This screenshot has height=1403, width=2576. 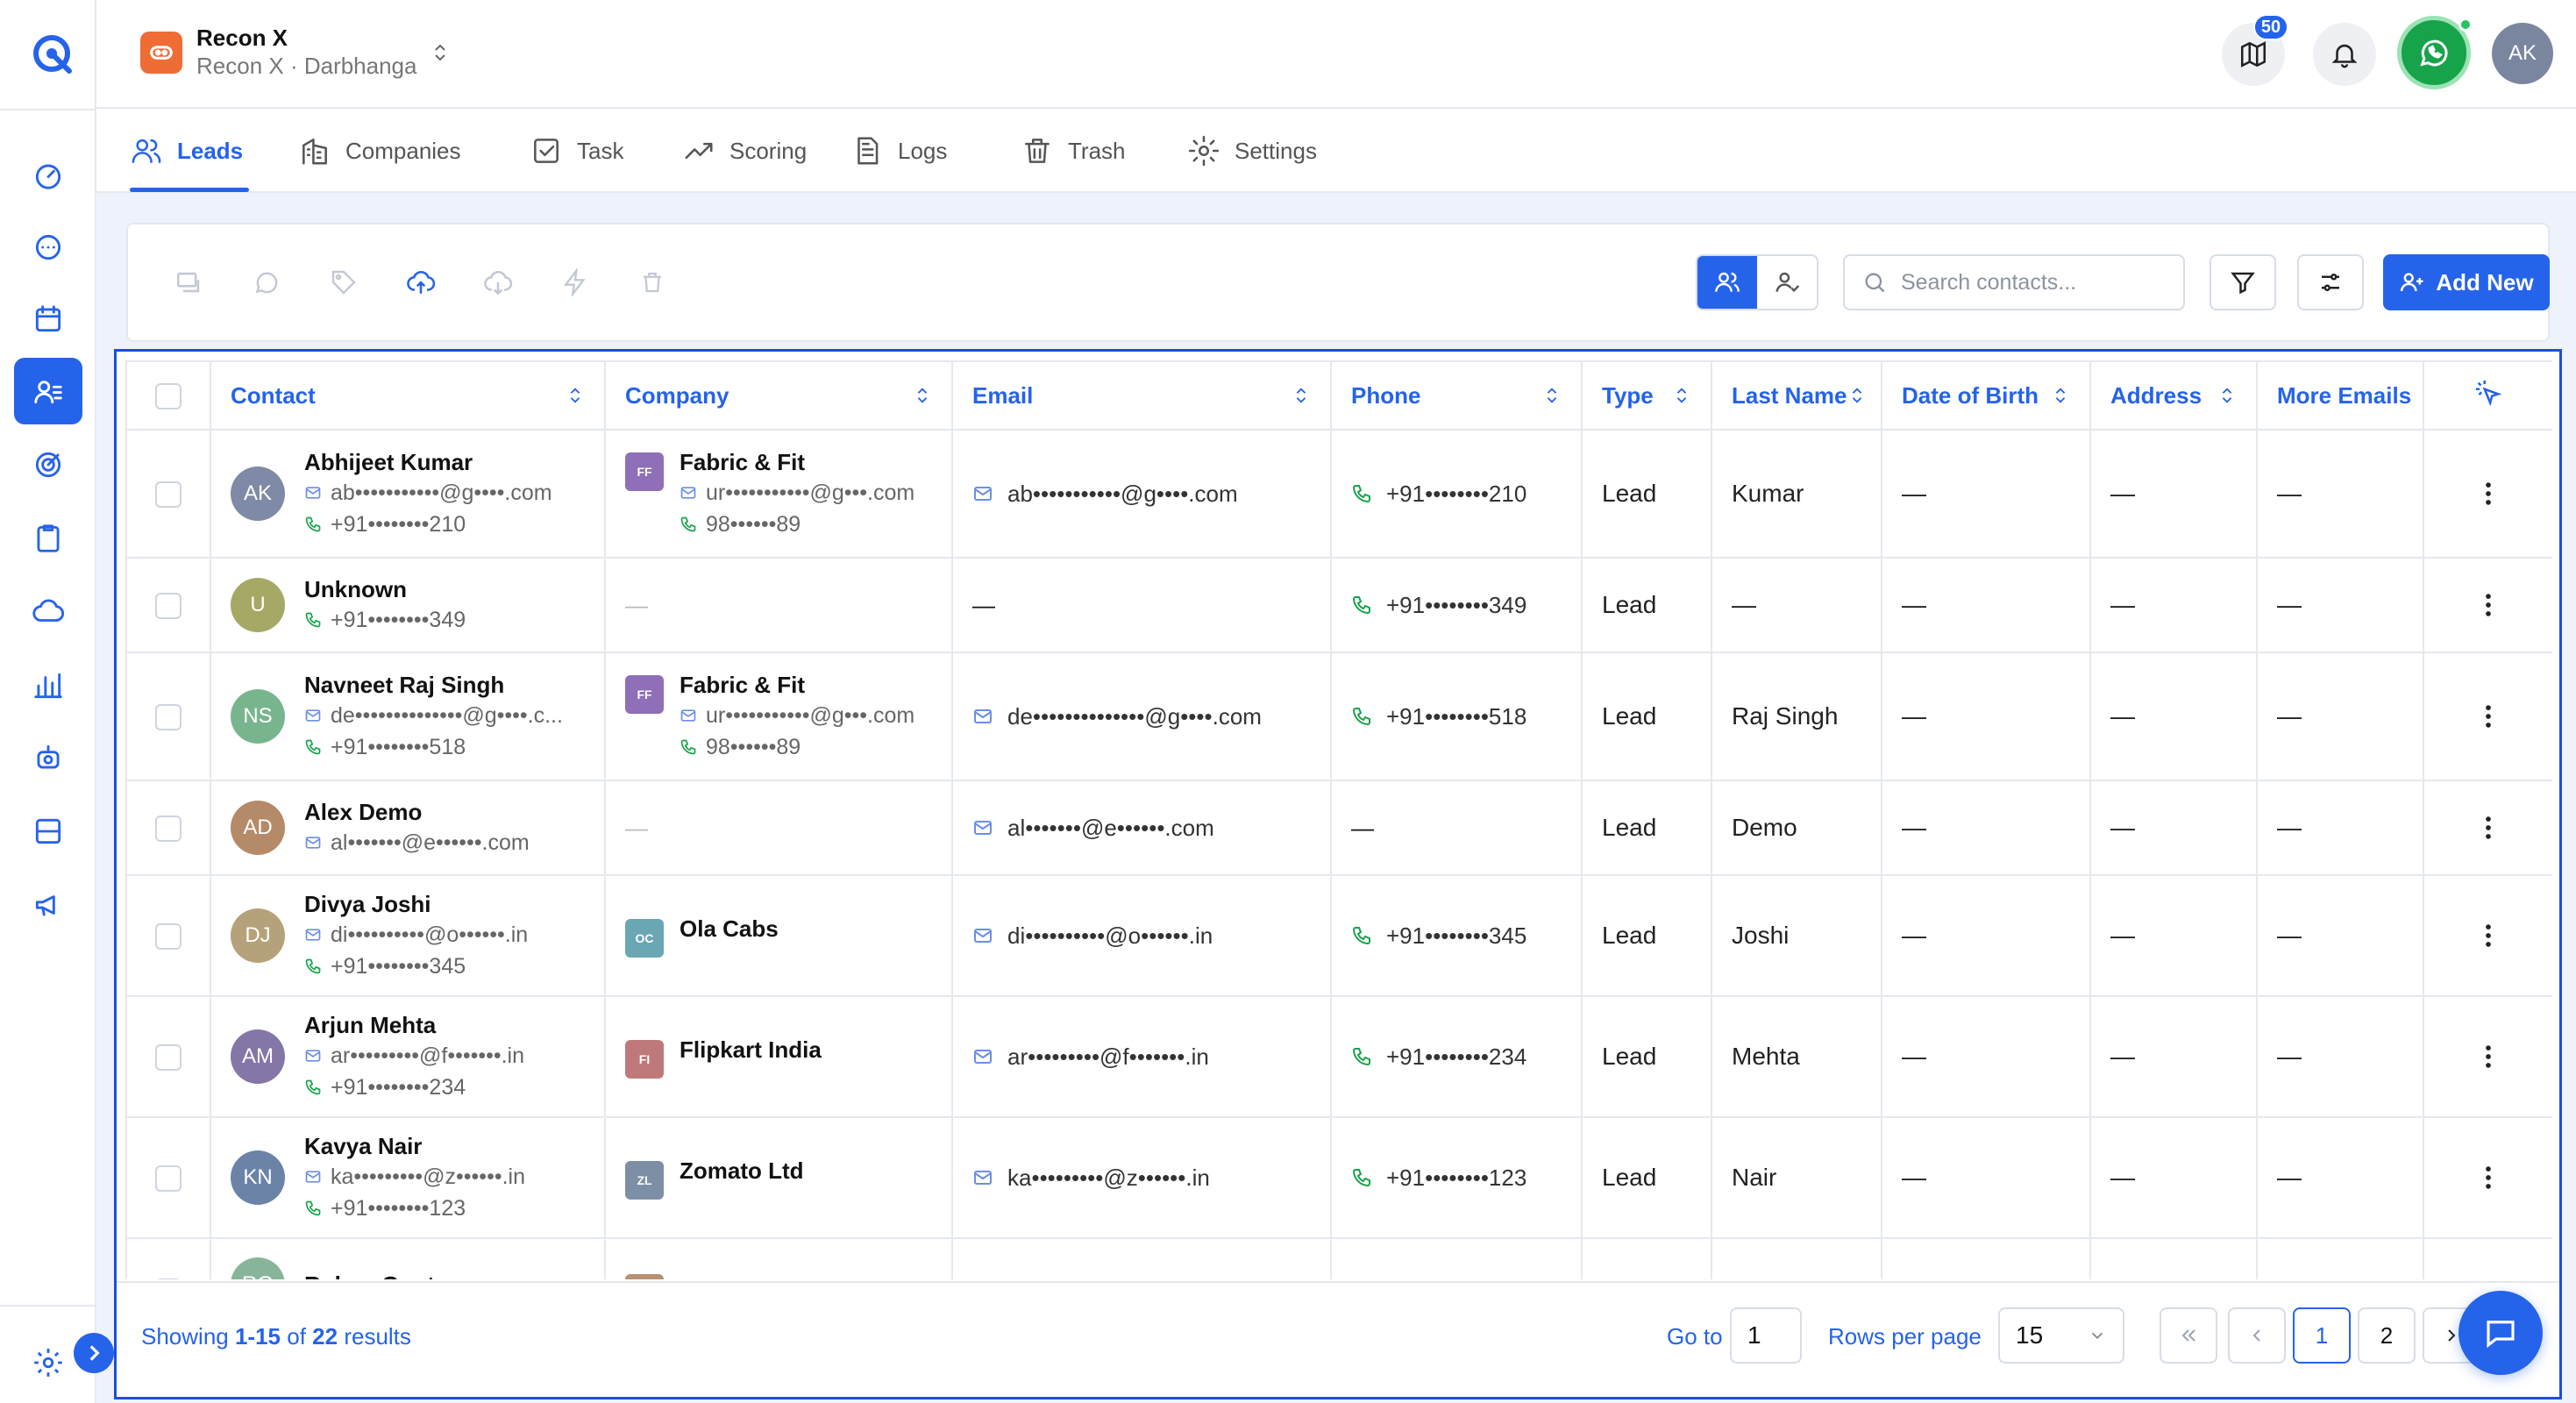 I want to click on phone-value: +91••••••••123, so click(x=1456, y=1178).